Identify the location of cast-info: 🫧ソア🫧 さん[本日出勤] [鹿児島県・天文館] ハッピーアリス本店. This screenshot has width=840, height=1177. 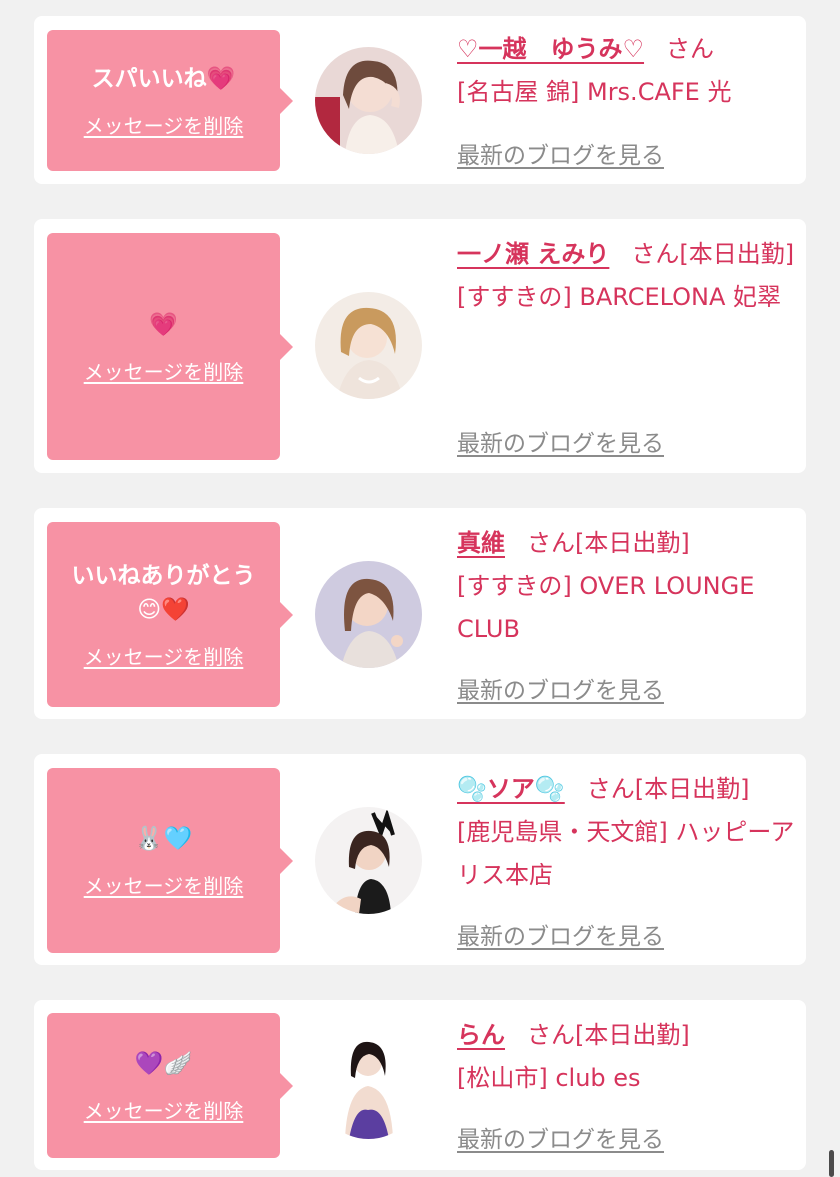
(629, 832).